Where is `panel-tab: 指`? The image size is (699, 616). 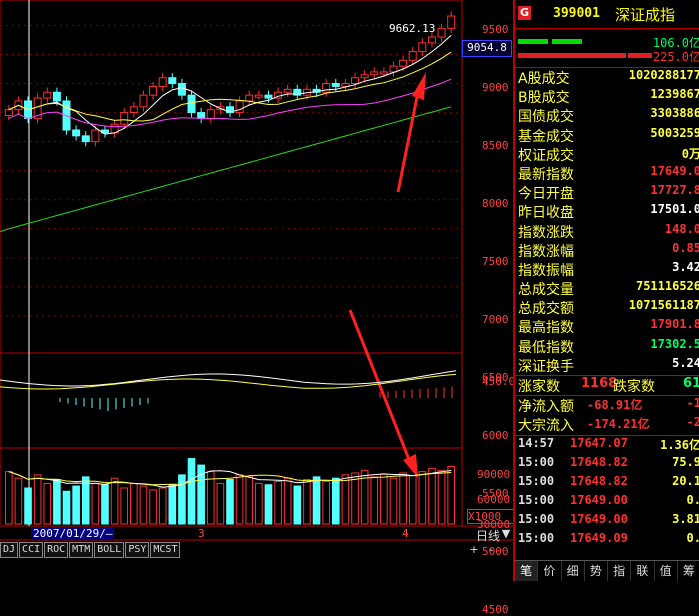 panel-tab: 指 is located at coordinates (620, 571).